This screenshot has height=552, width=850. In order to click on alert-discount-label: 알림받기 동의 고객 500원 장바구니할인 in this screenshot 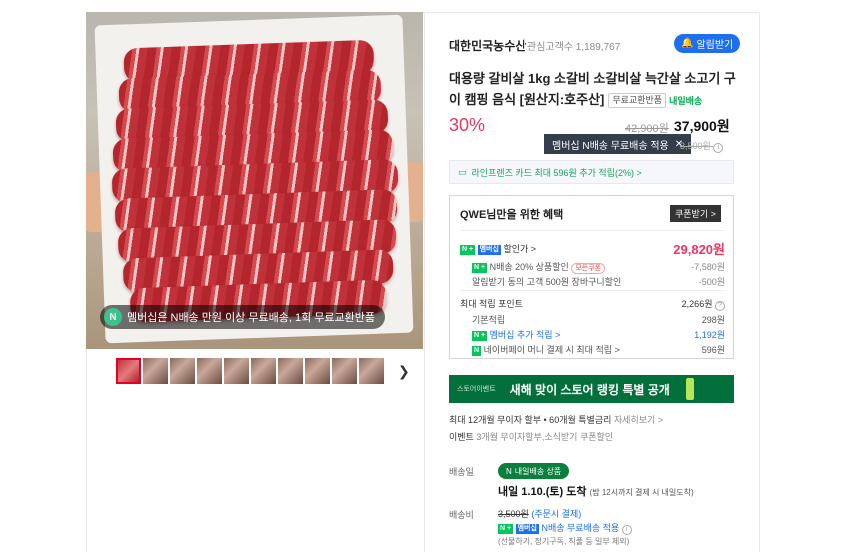, I will do `click(547, 282)`.